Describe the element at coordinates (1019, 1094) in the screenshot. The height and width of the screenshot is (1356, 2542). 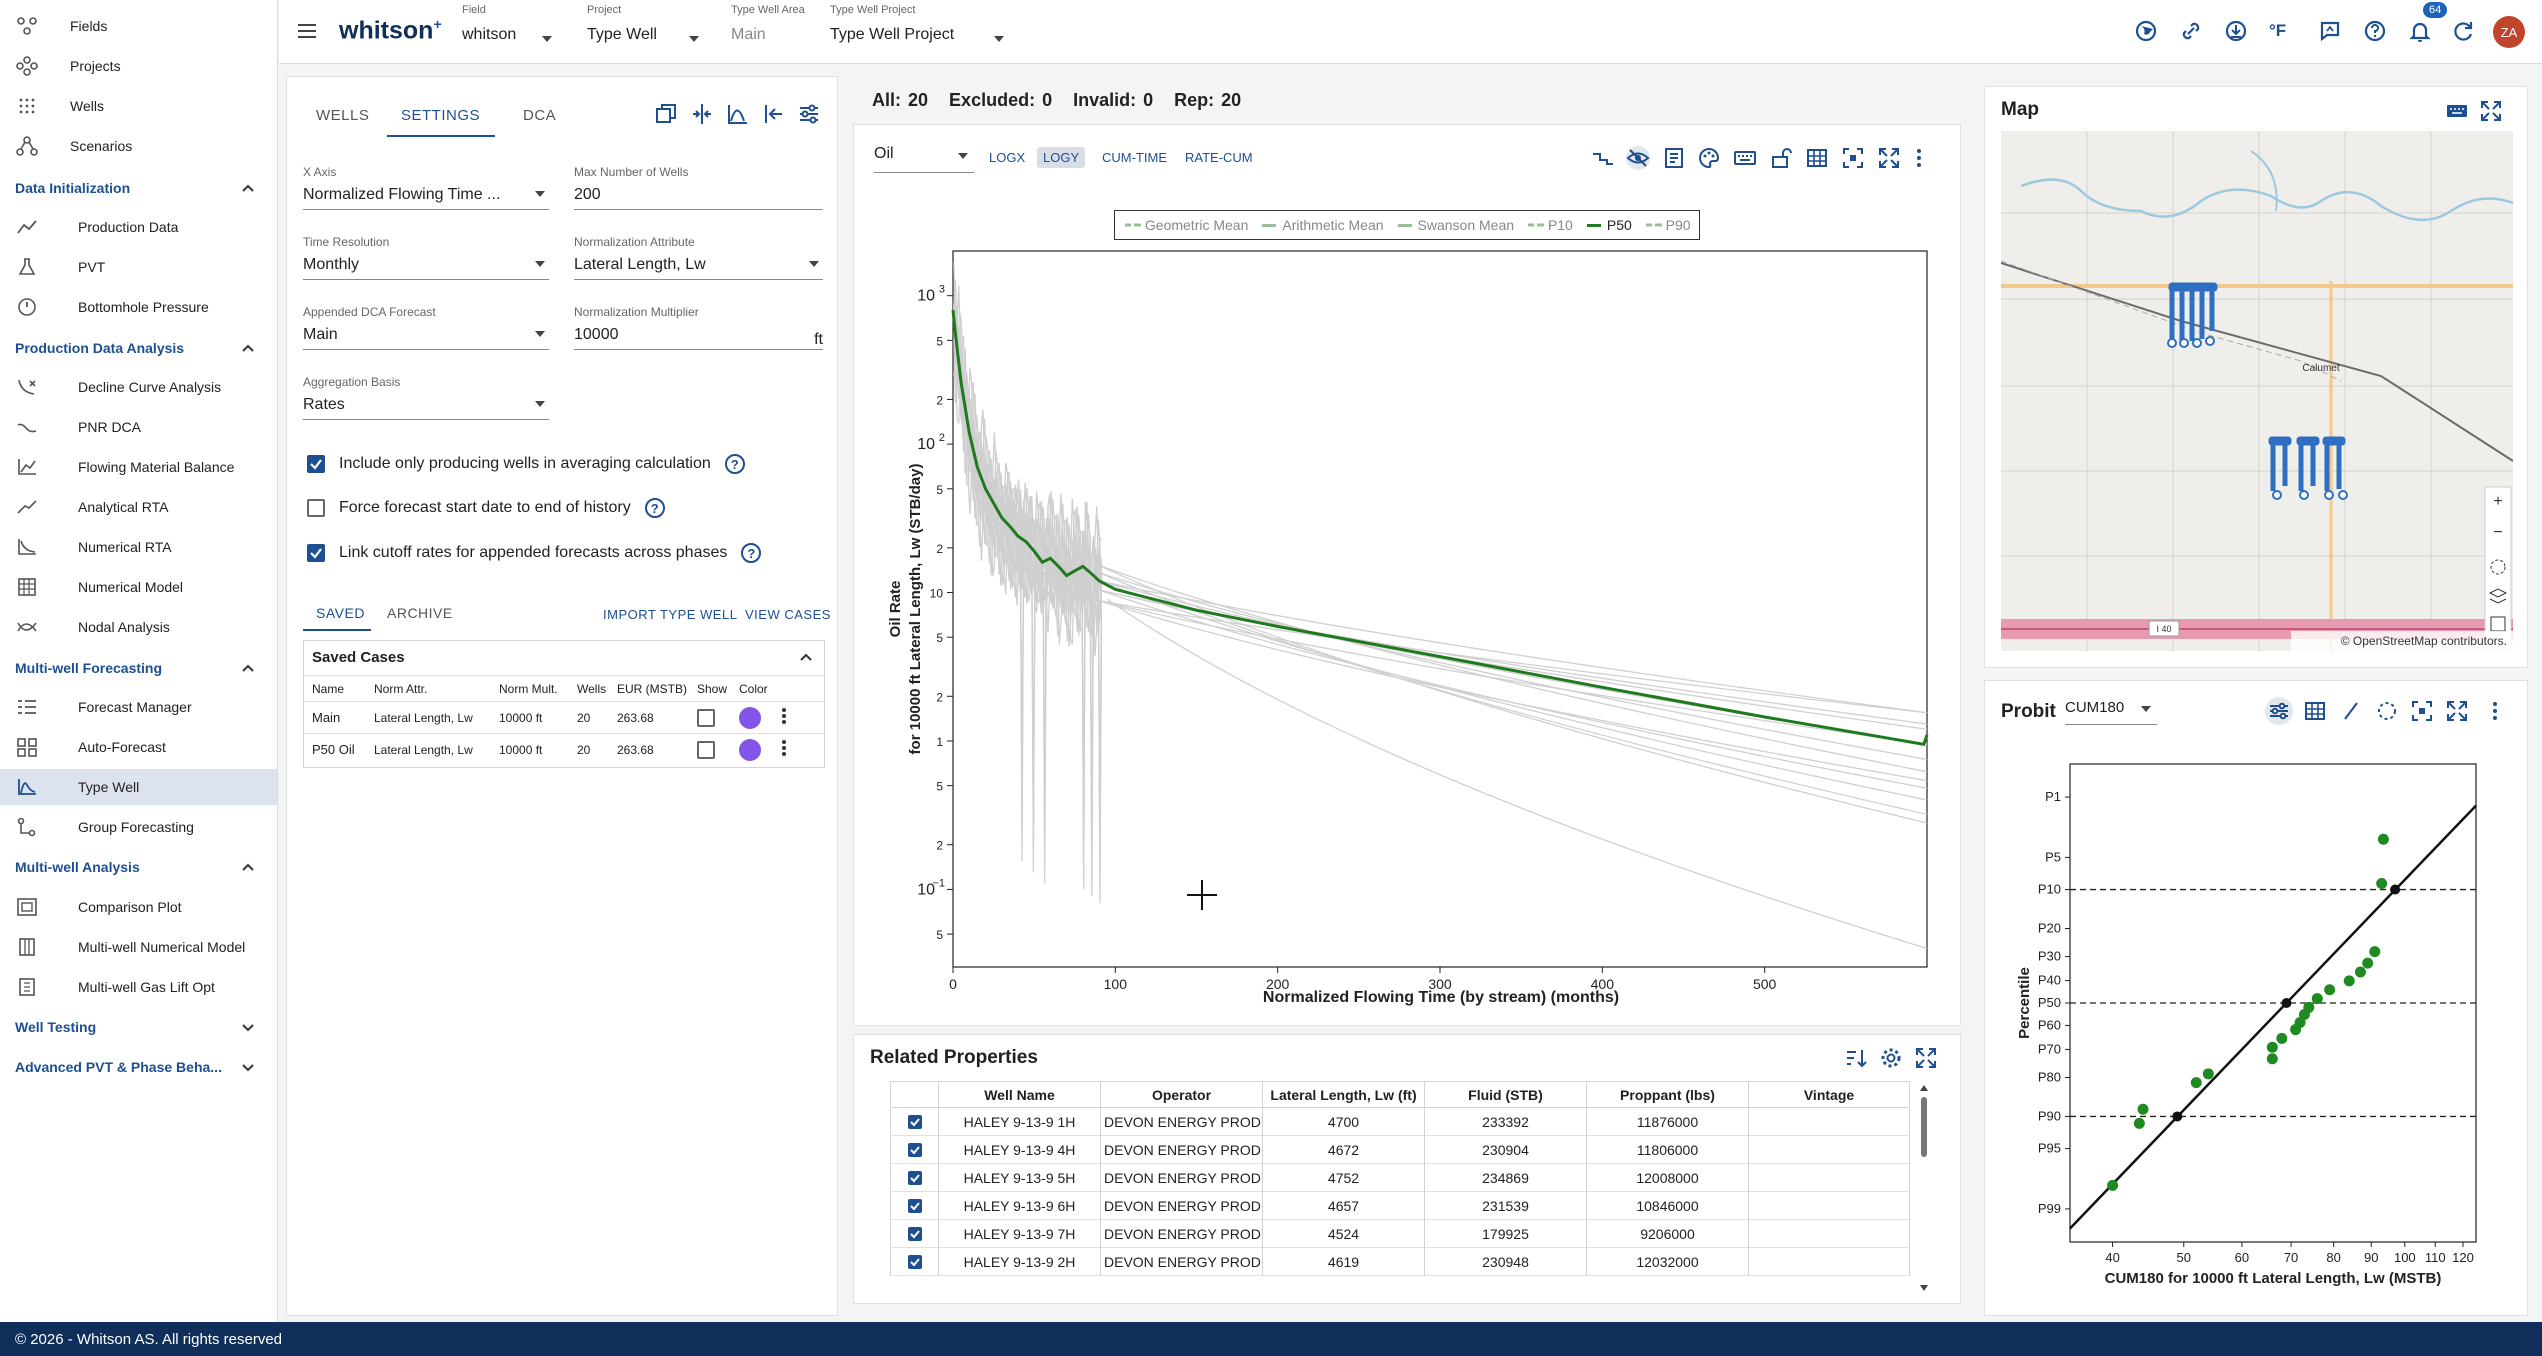
I see `column-header: Well Name` at that location.